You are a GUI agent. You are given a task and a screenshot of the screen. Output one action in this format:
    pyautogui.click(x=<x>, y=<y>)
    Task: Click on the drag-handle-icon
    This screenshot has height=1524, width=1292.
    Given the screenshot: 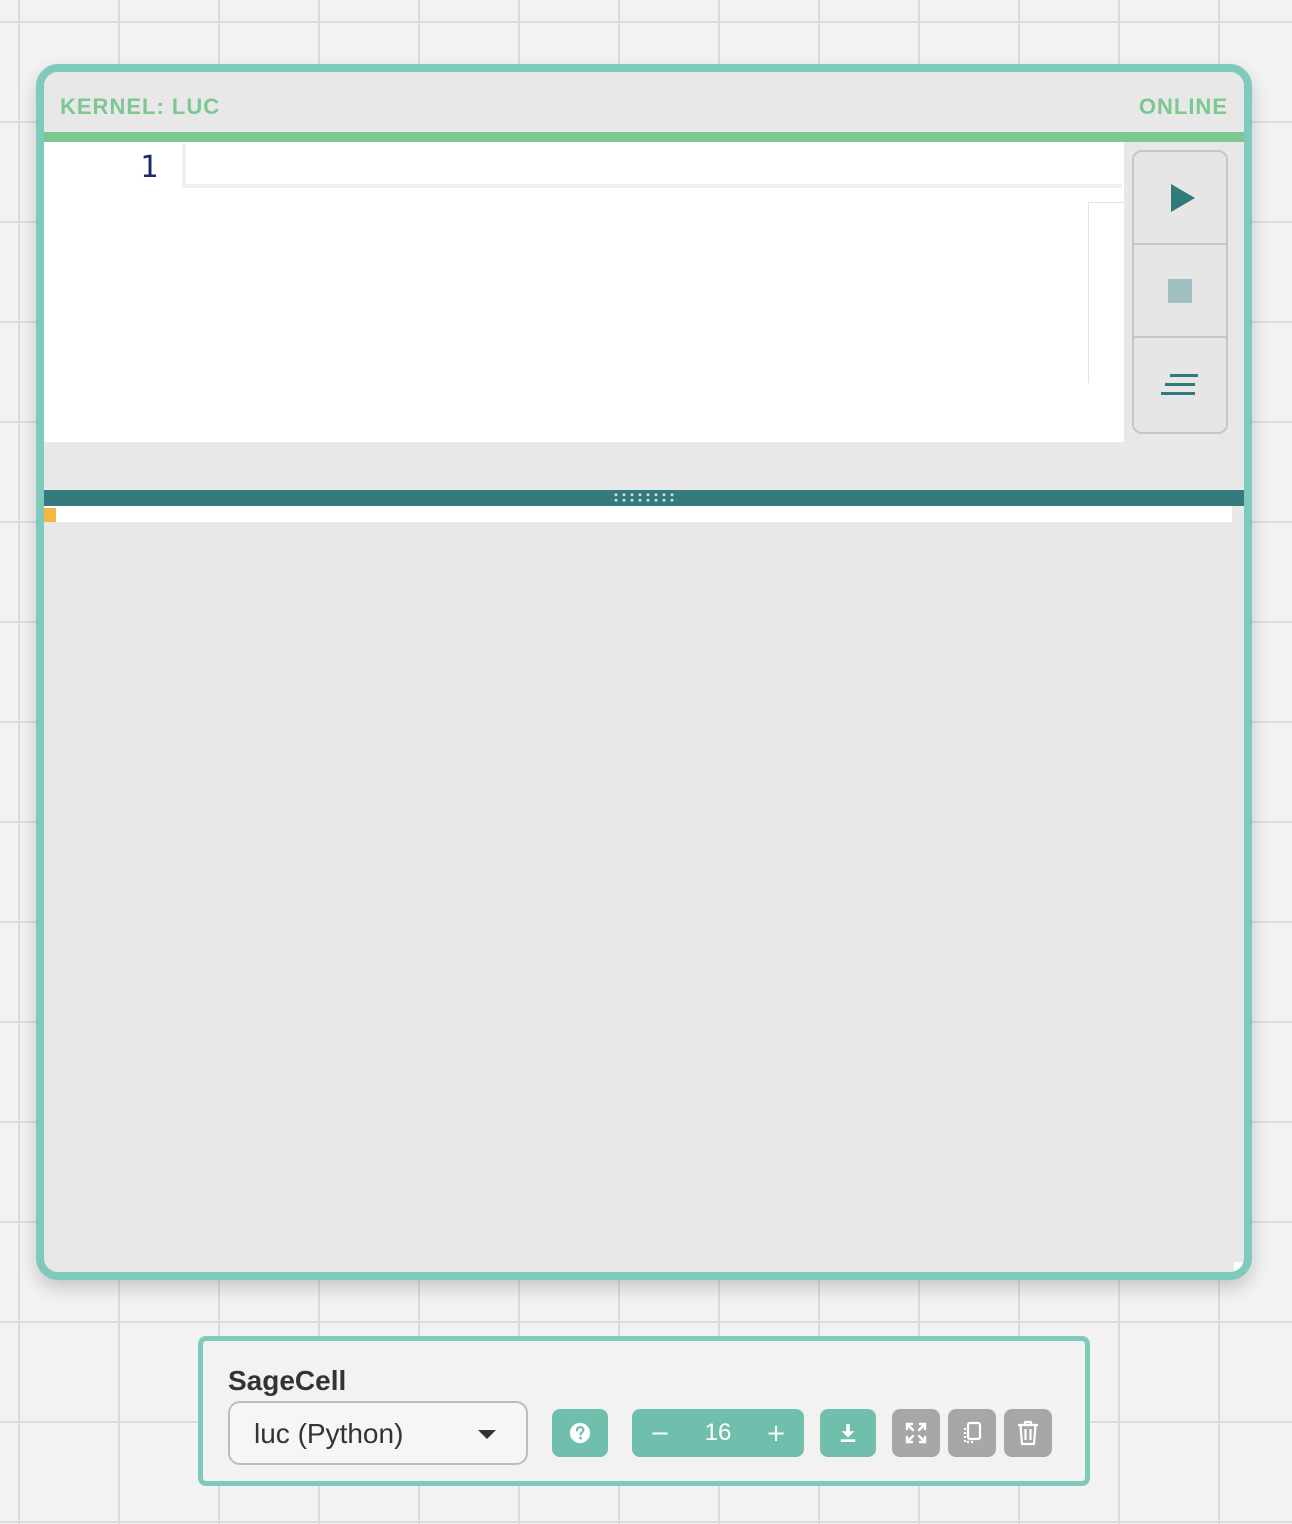 What is the action you would take?
    pyautogui.click(x=644, y=497)
    